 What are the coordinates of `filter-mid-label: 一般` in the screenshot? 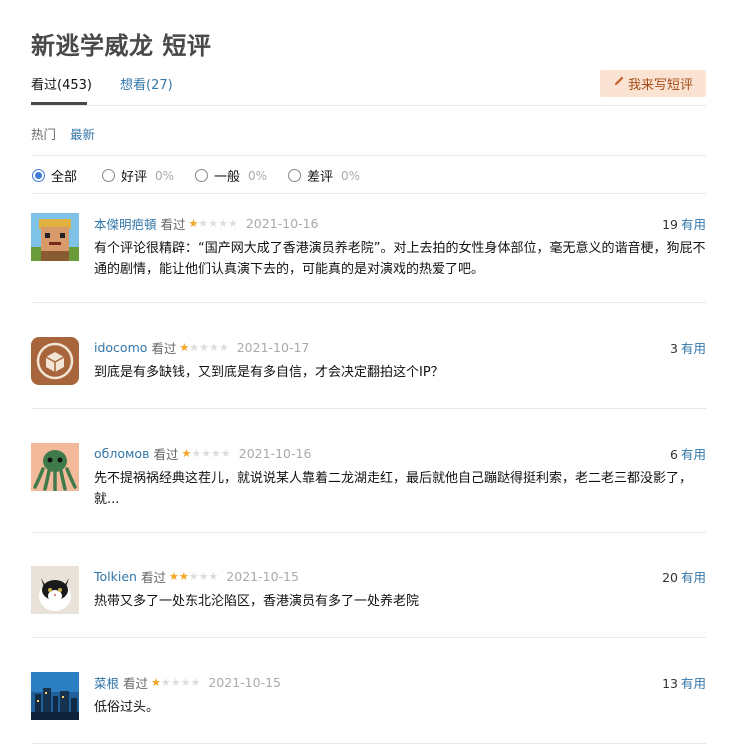 It's located at (227, 177).